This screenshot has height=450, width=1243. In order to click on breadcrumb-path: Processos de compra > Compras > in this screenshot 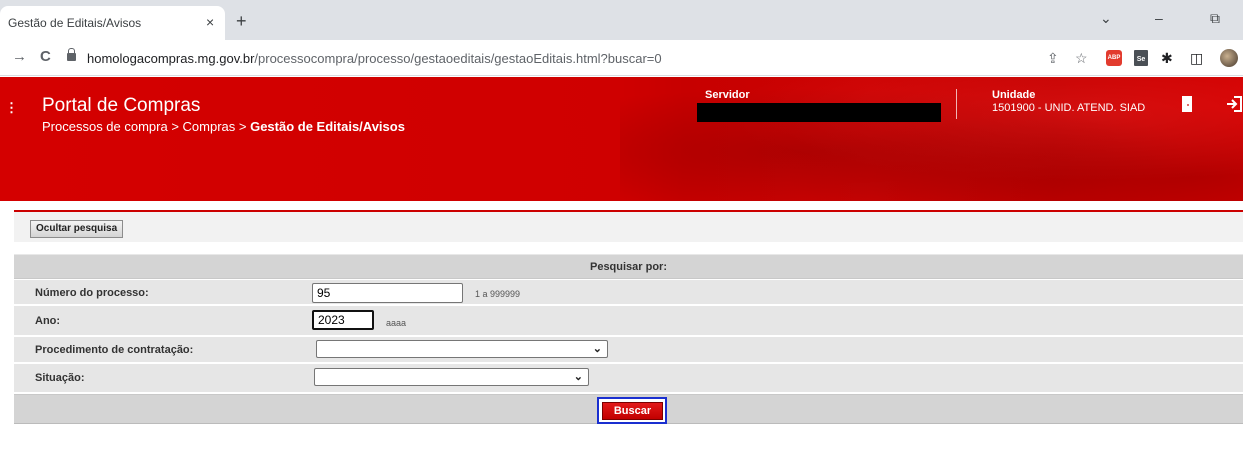, I will do `click(146, 126)`.